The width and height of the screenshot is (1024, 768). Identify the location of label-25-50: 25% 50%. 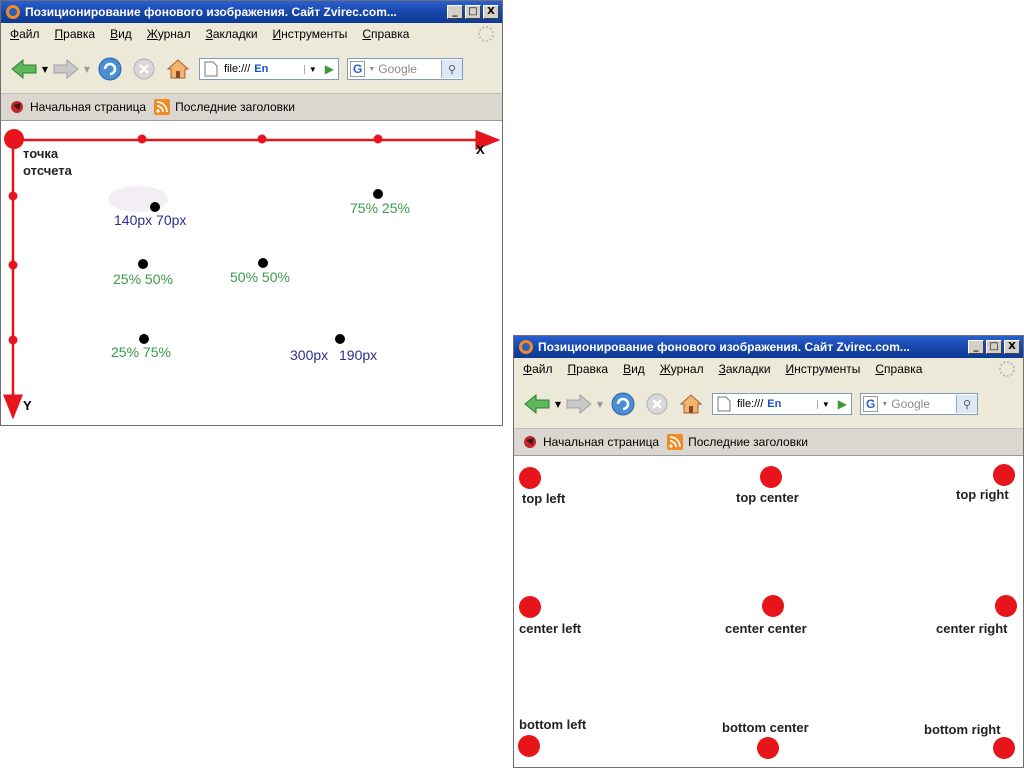
(143, 279).